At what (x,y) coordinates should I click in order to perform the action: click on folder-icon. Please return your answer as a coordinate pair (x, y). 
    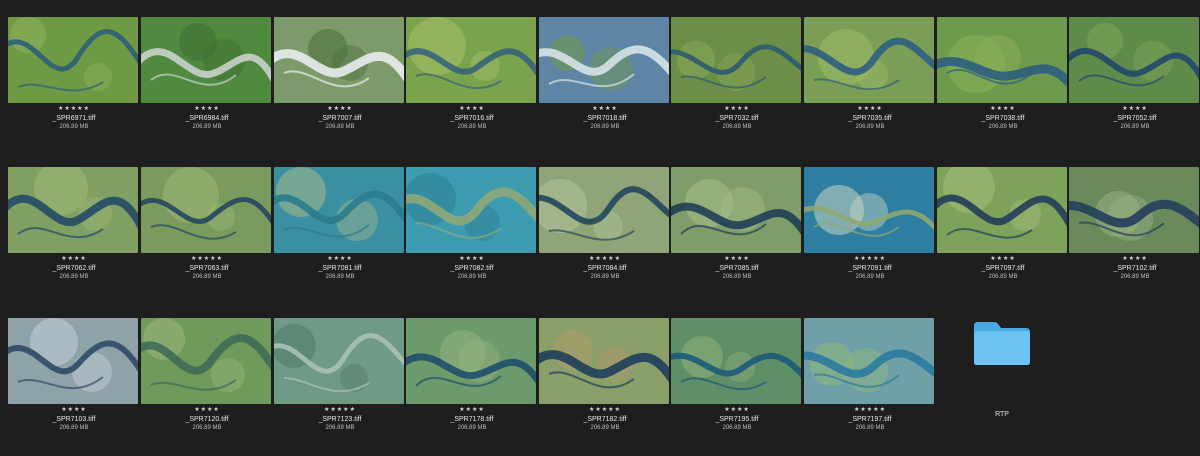
    Looking at the image, I should click on (1002, 343).